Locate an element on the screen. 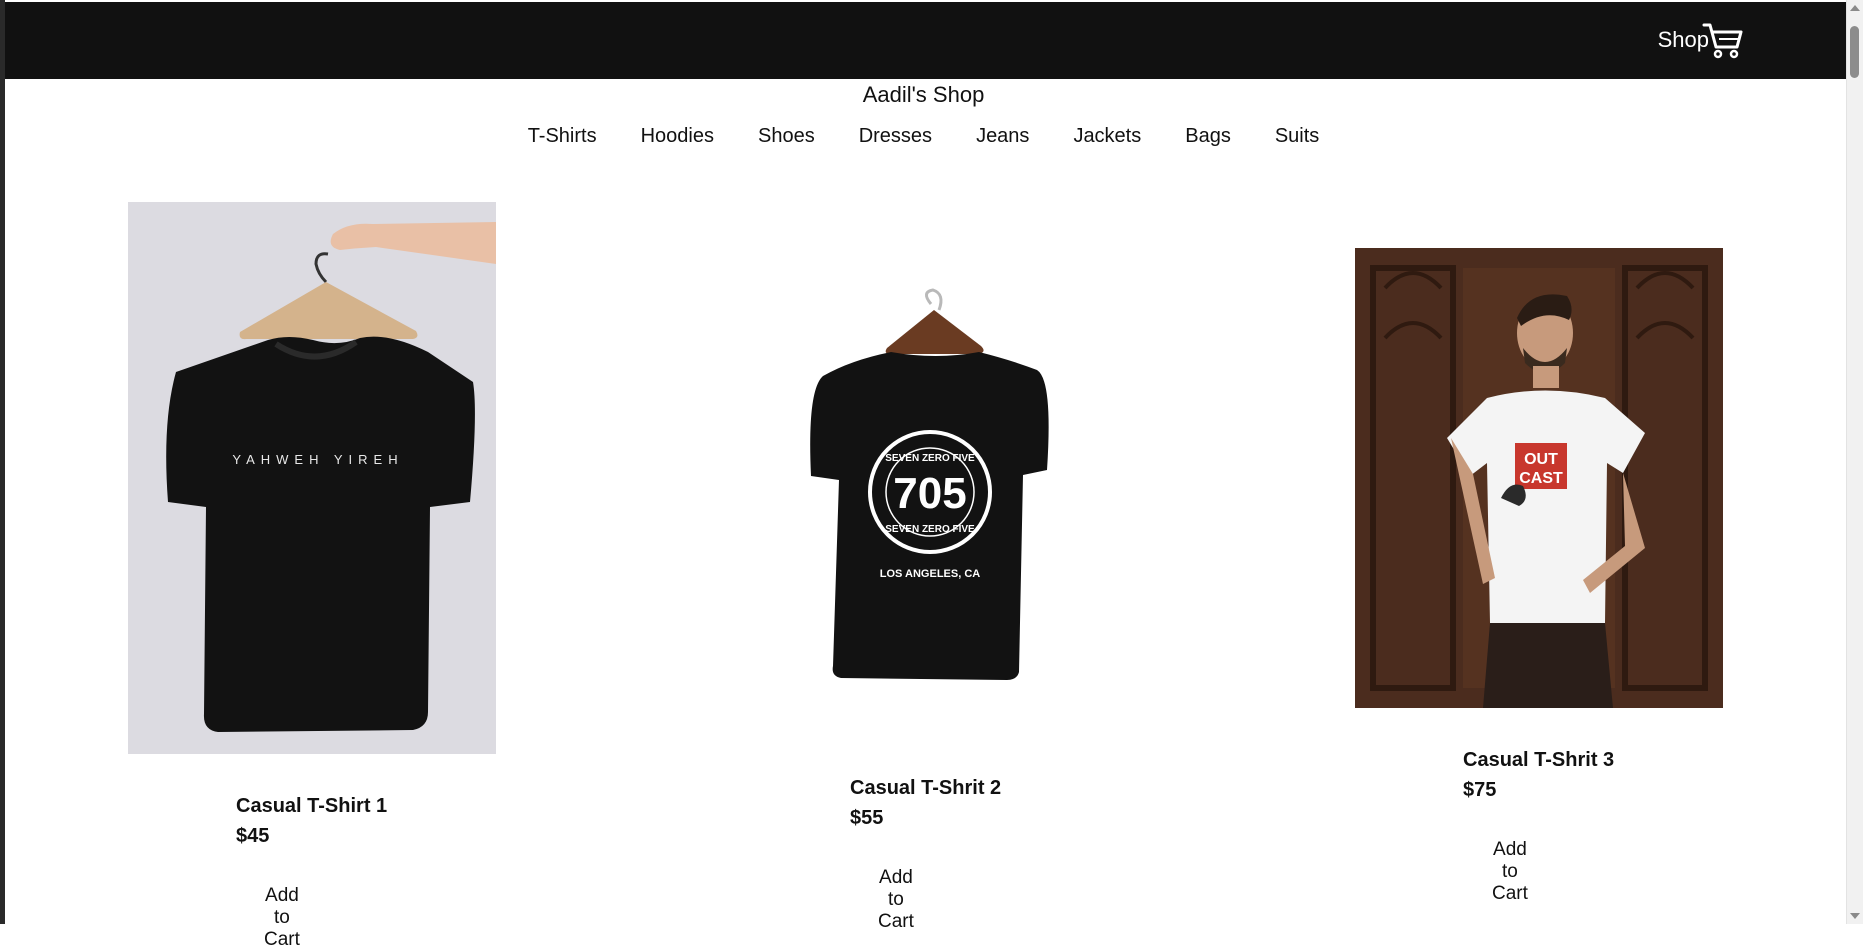 The width and height of the screenshot is (1863, 951). tshirt-photo-1: YAHWEH YIREH is located at coordinates (312, 478).